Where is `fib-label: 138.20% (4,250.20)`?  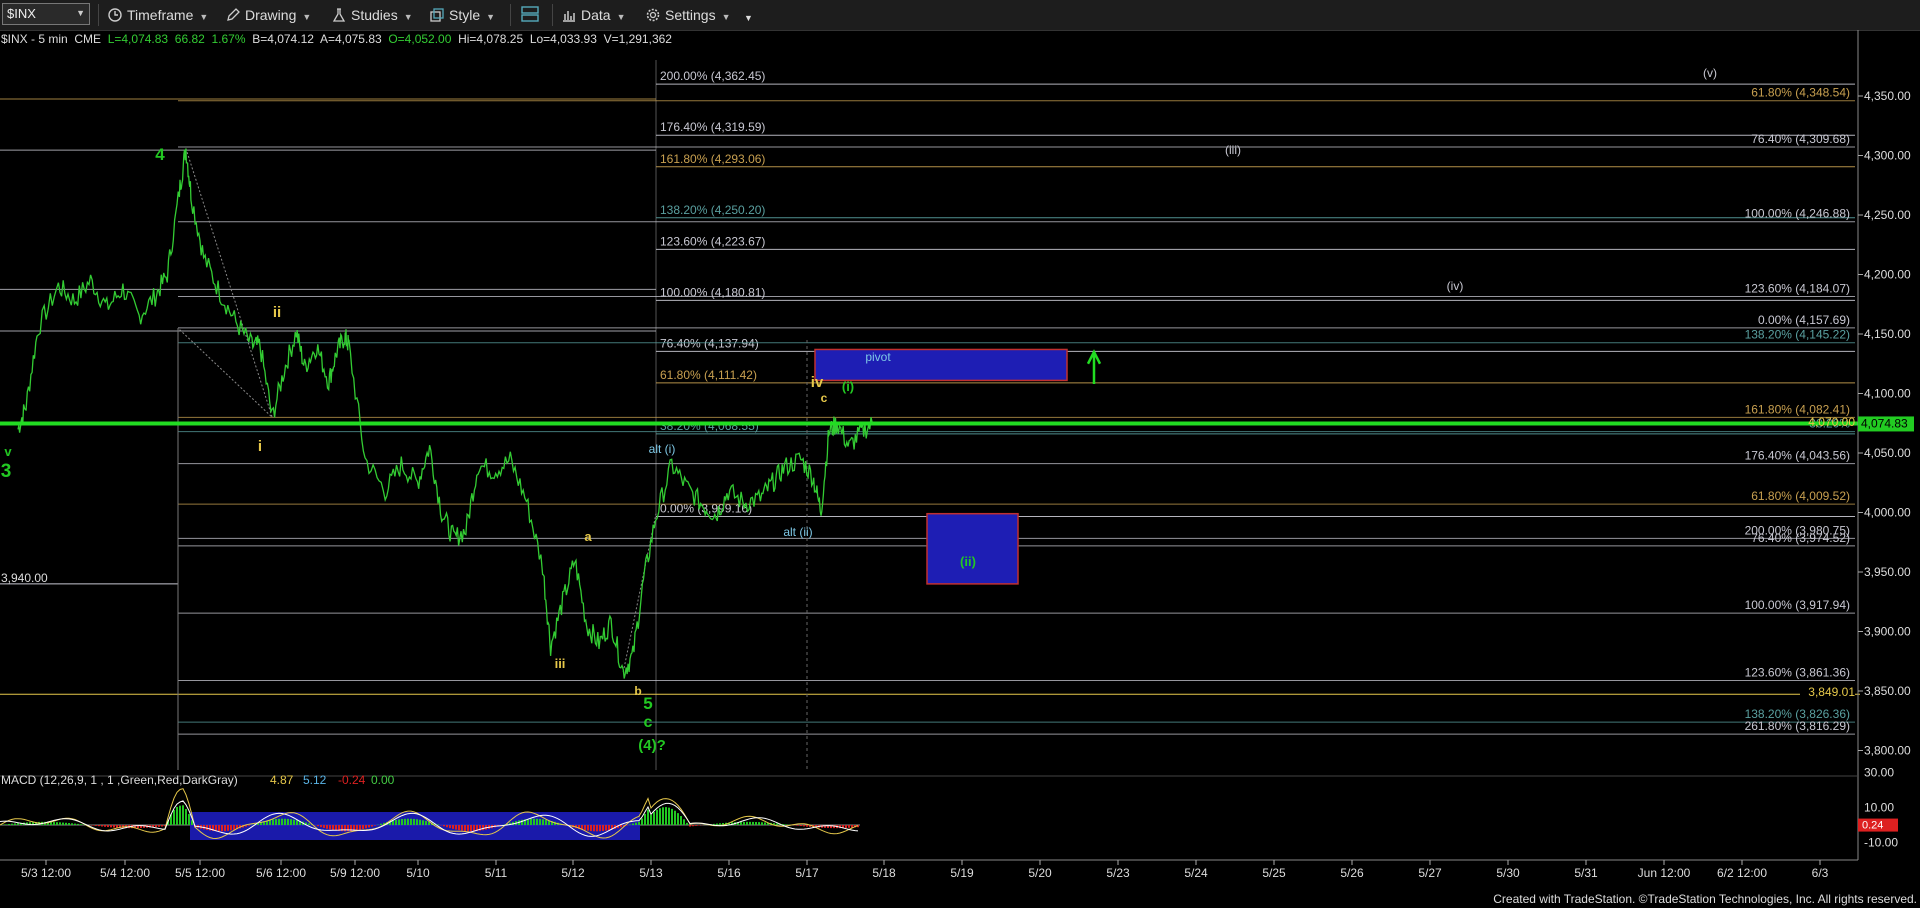 fib-label: 138.20% (4,250.20) is located at coordinates (712, 210).